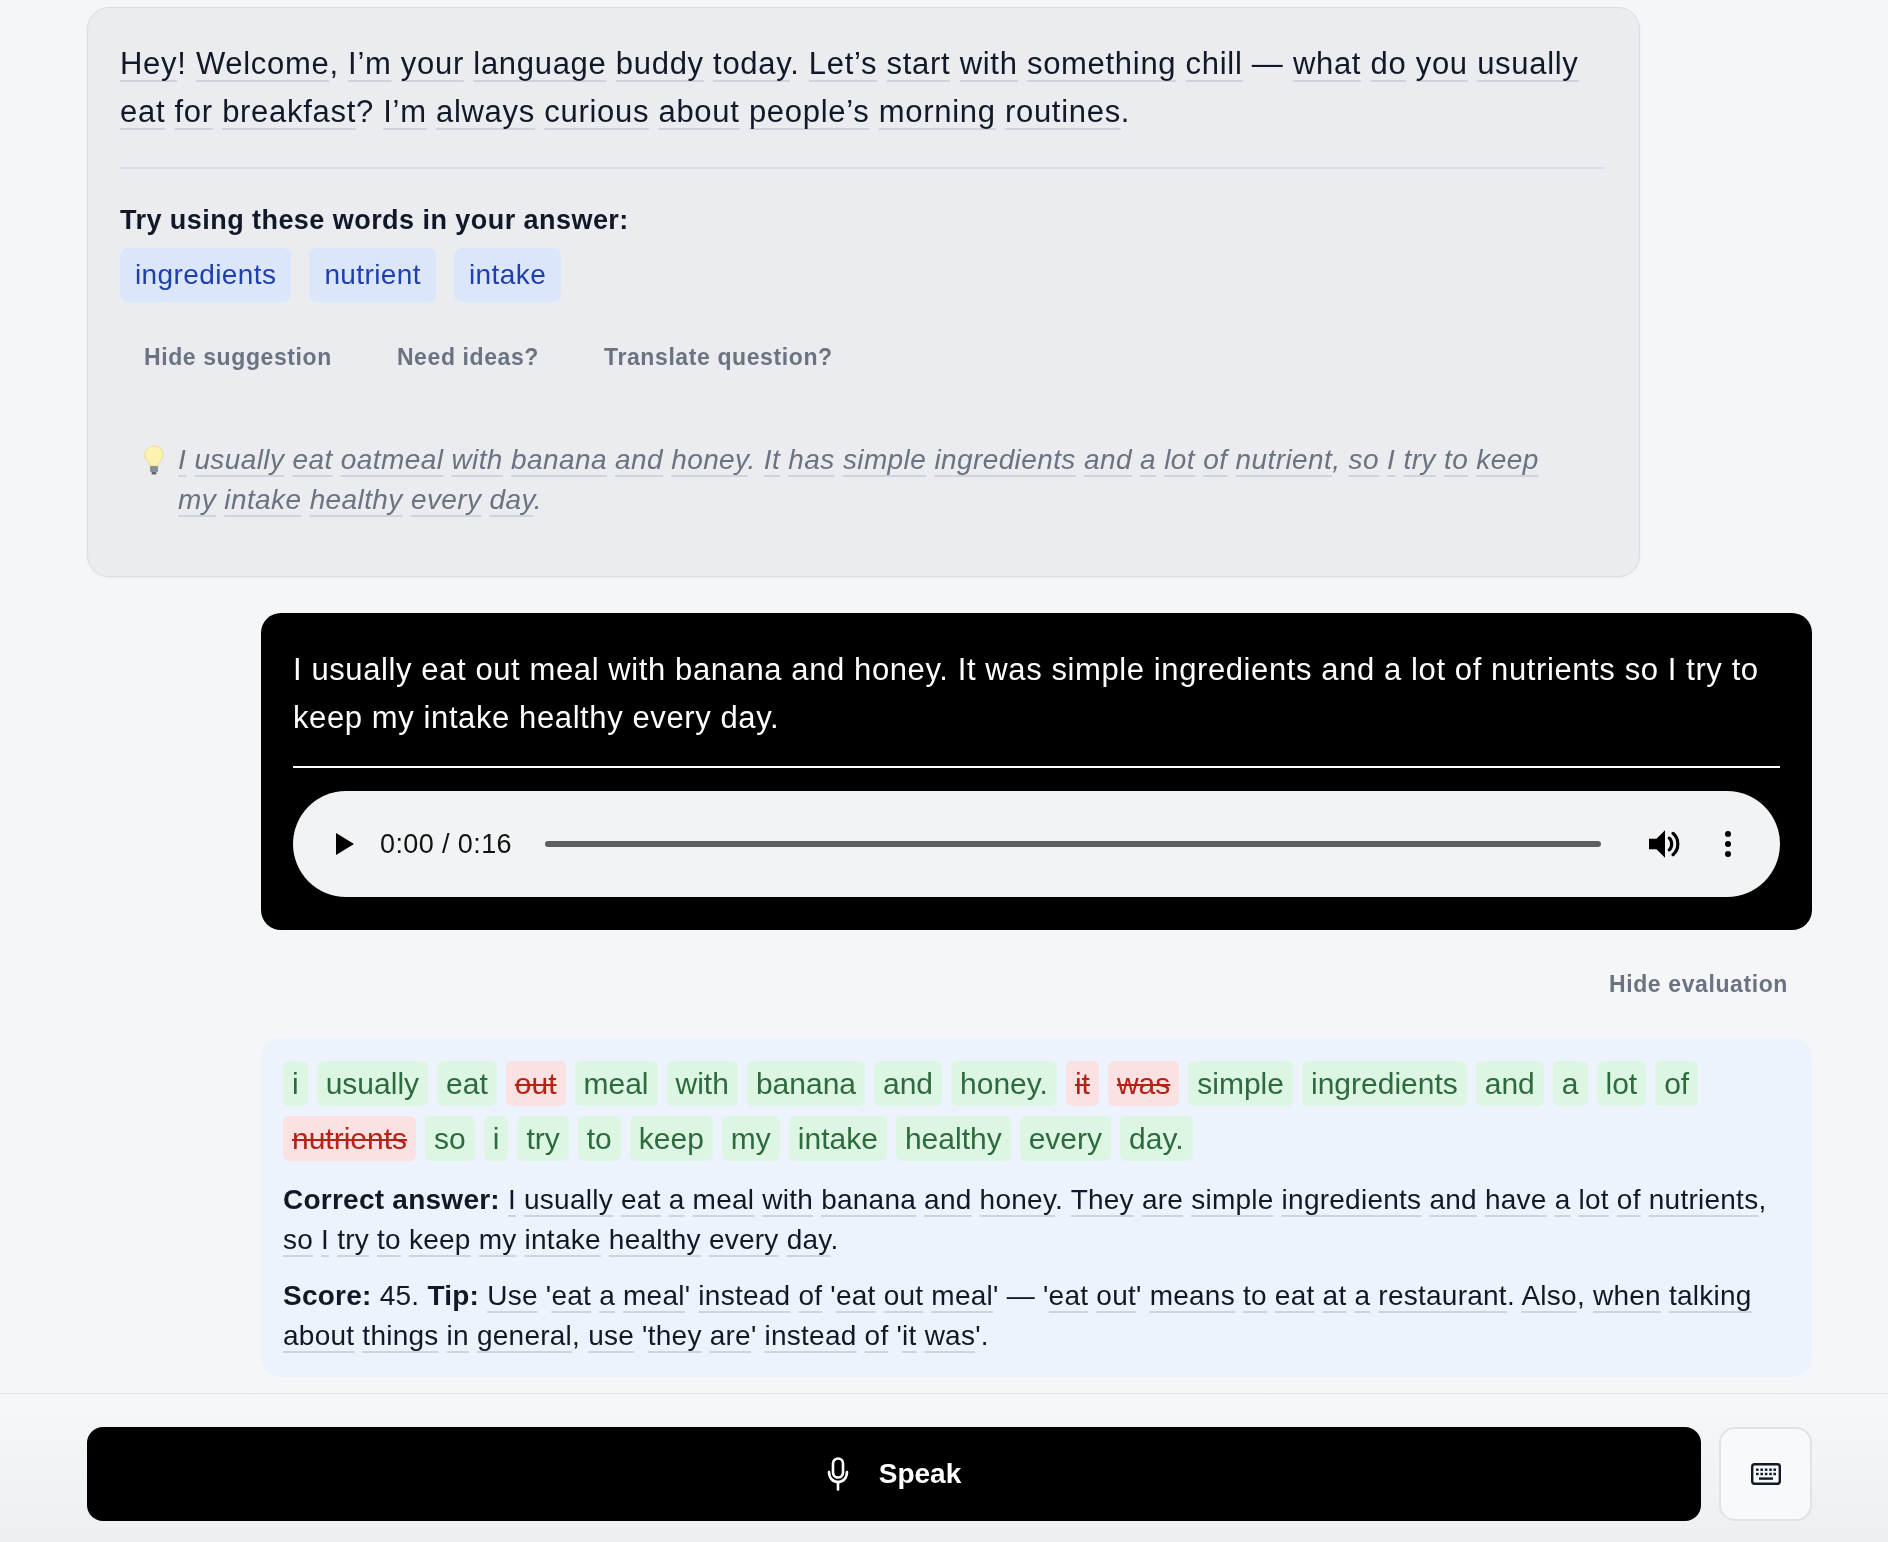 The image size is (1888, 1542). Describe the element at coordinates (850, 88) in the screenshot. I see `assistant-message-text: Hey! Welcome, I’m your language buddy today. Let’s start with something chill — what do you usually eat for breakfast? I’m always curious about people’s morning routines.` at that location.